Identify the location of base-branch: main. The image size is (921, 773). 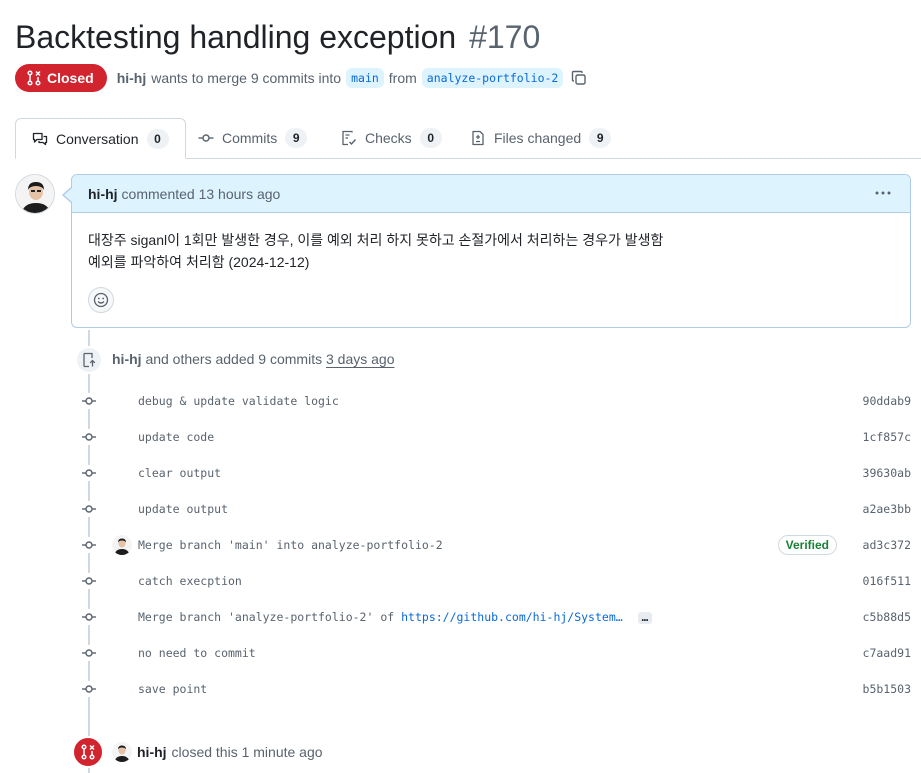
(365, 78).